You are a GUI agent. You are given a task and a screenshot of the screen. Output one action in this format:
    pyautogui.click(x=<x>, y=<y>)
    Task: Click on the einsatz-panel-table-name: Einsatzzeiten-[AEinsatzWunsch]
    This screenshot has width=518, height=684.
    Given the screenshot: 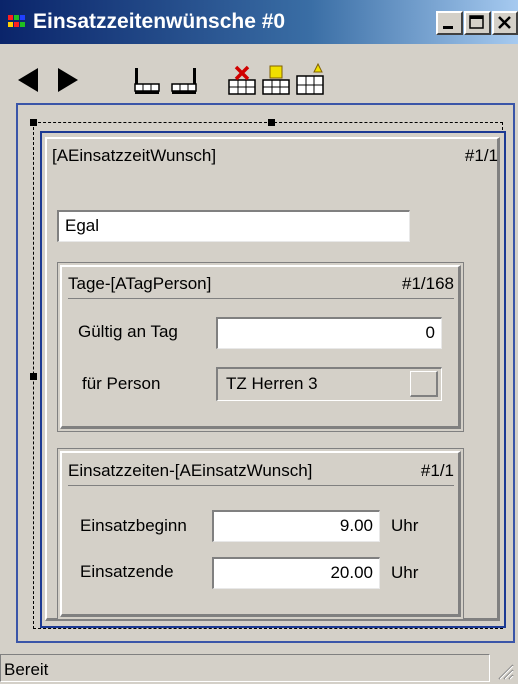 What is the action you would take?
    pyautogui.click(x=190, y=470)
    